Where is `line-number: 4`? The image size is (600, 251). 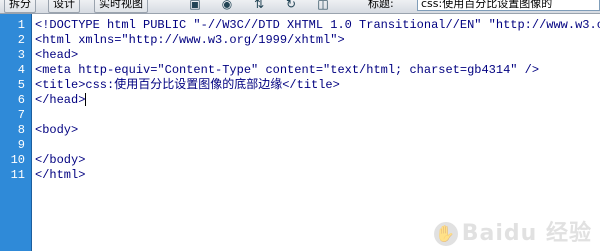 line-number: 4 is located at coordinates (21, 70).